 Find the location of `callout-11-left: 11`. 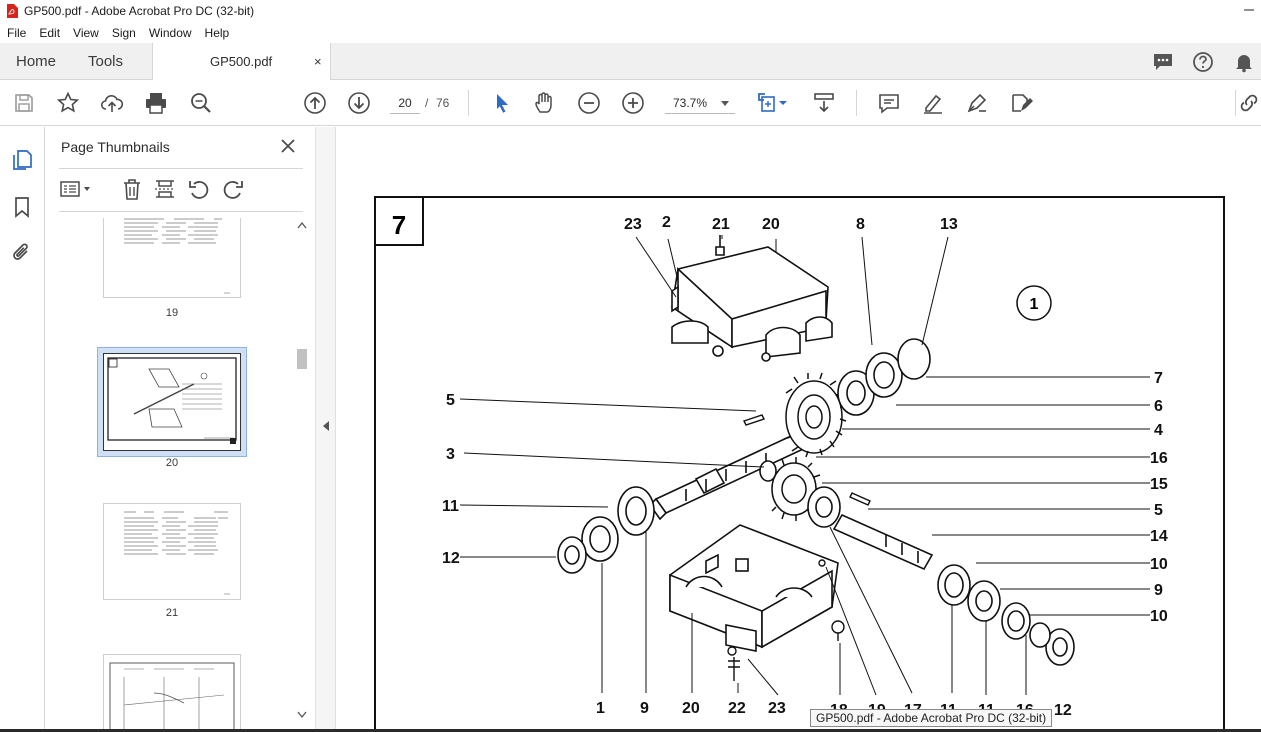

callout-11-left: 11 is located at coordinates (450, 506).